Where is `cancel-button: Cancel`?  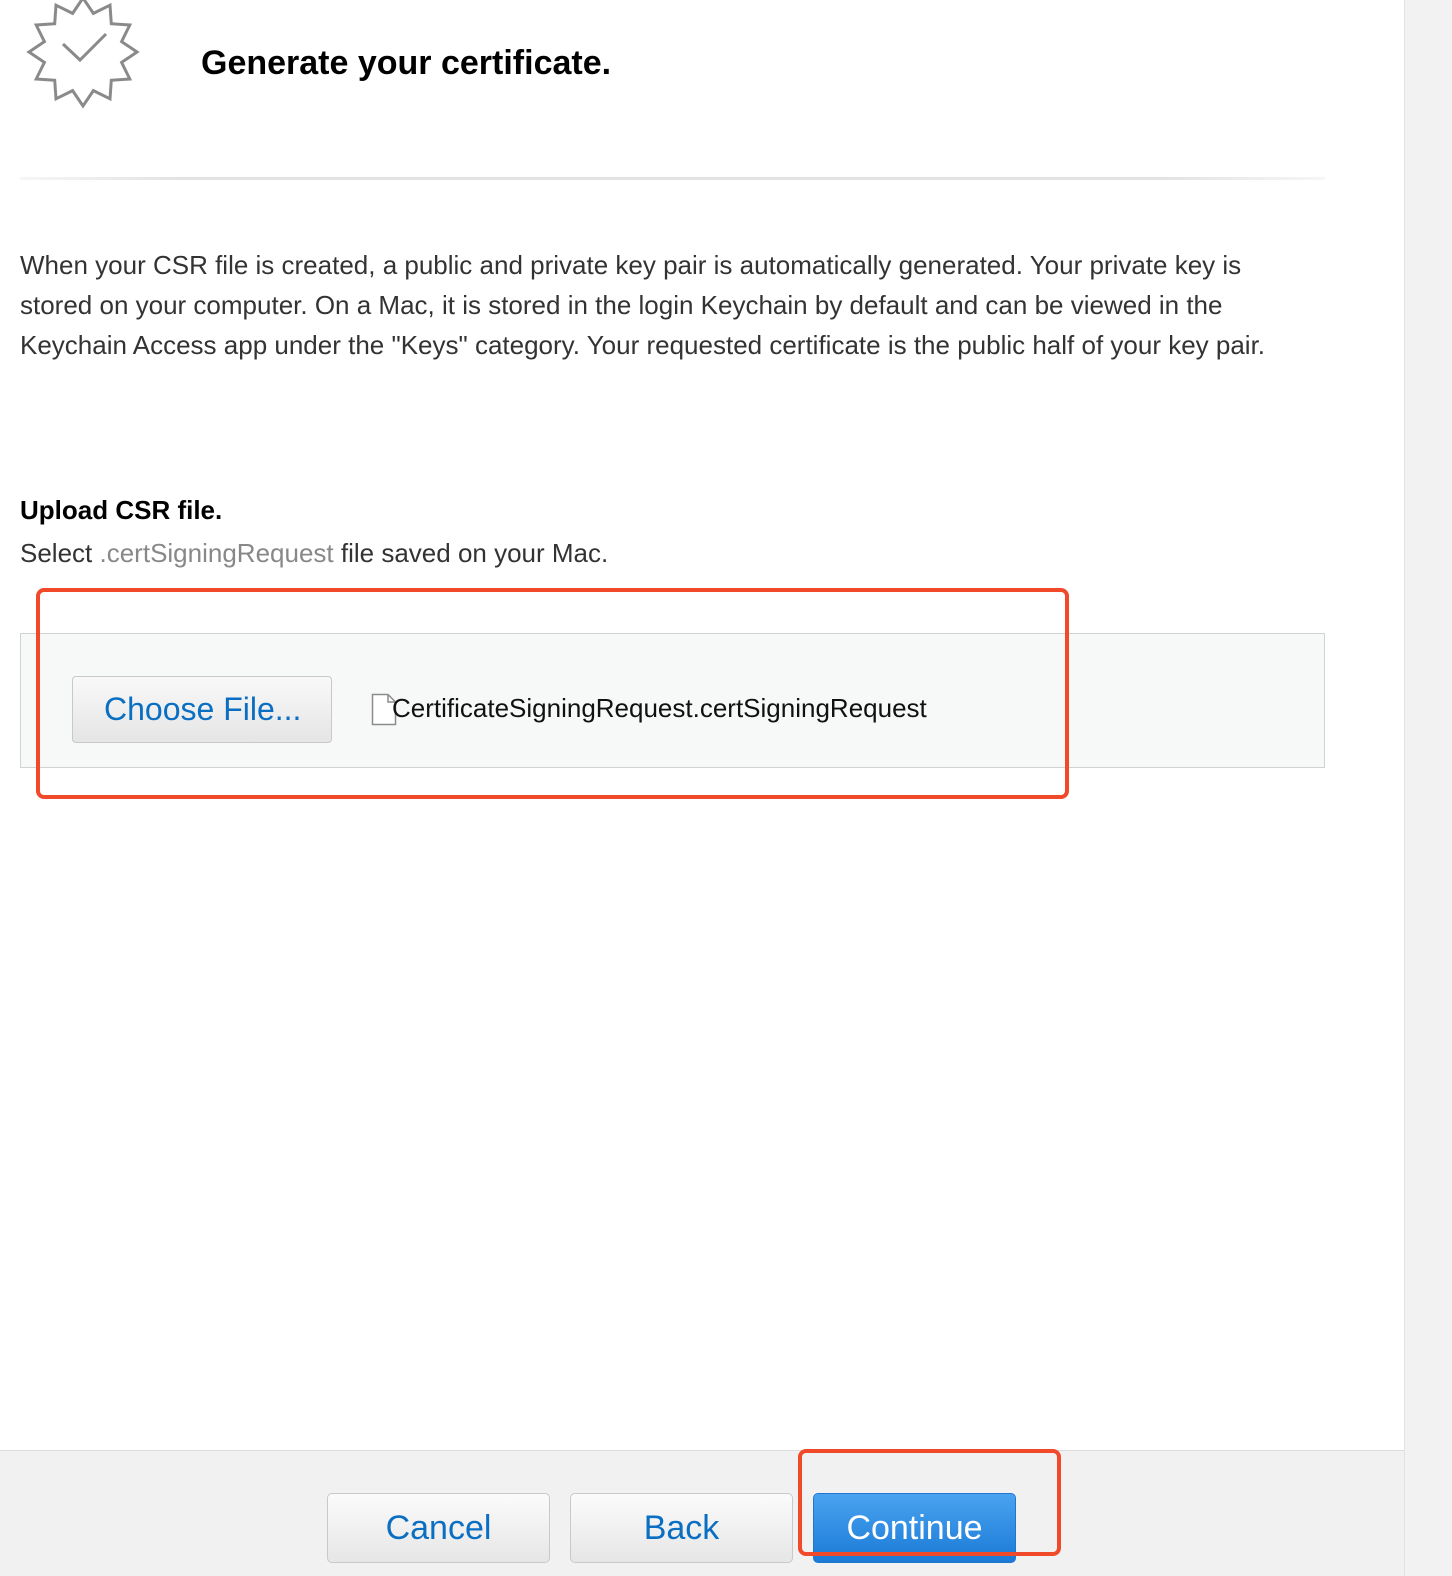 cancel-button: Cancel is located at coordinates (438, 1528).